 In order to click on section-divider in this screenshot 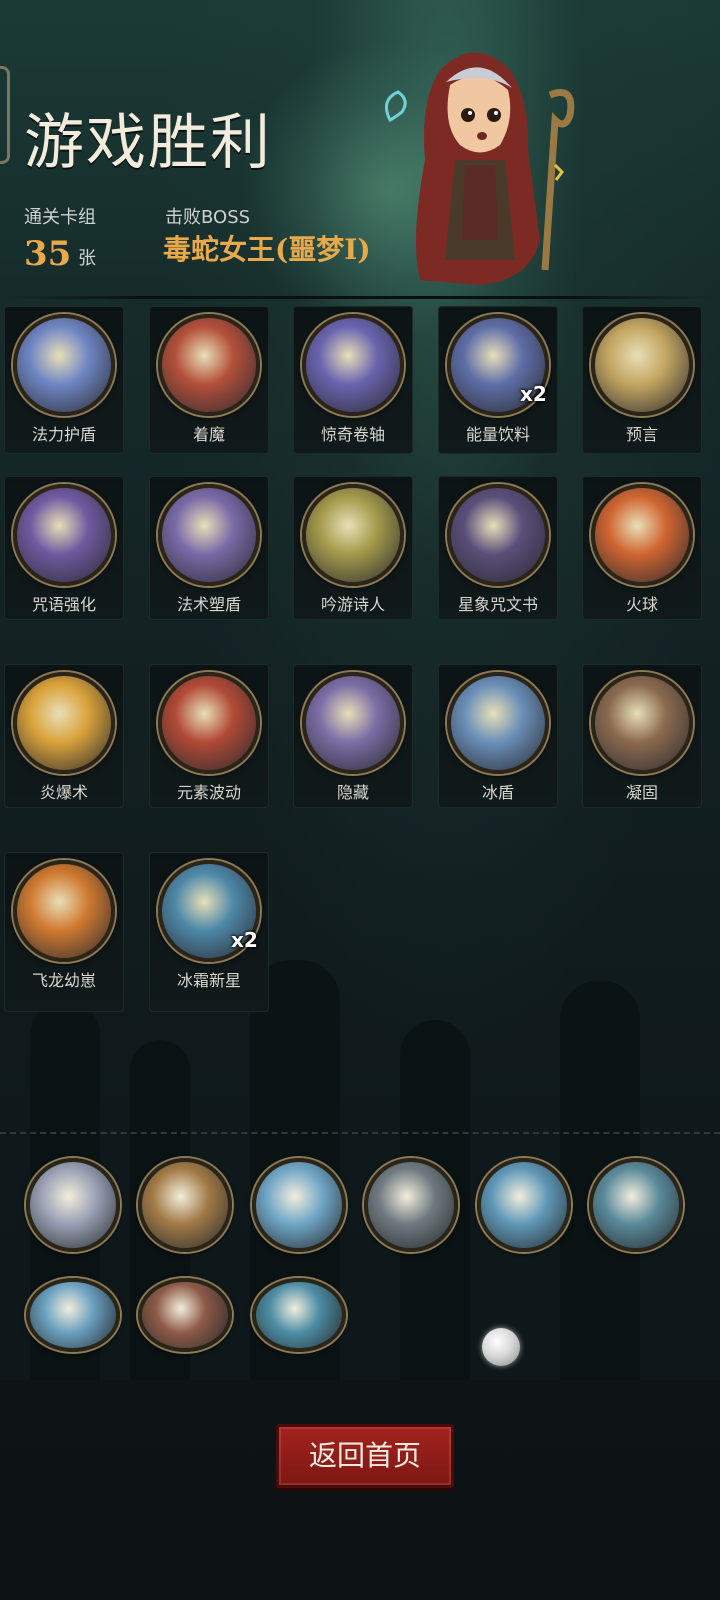, I will do `click(360, 1133)`.